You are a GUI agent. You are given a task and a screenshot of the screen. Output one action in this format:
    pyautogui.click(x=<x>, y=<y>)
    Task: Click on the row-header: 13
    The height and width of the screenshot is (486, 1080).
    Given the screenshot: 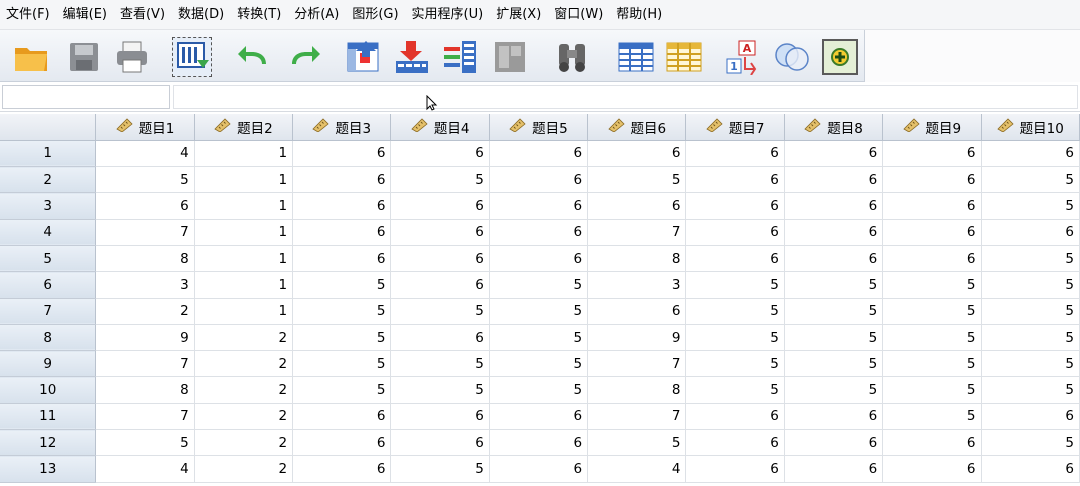 What is the action you would take?
    pyautogui.click(x=48, y=469)
    